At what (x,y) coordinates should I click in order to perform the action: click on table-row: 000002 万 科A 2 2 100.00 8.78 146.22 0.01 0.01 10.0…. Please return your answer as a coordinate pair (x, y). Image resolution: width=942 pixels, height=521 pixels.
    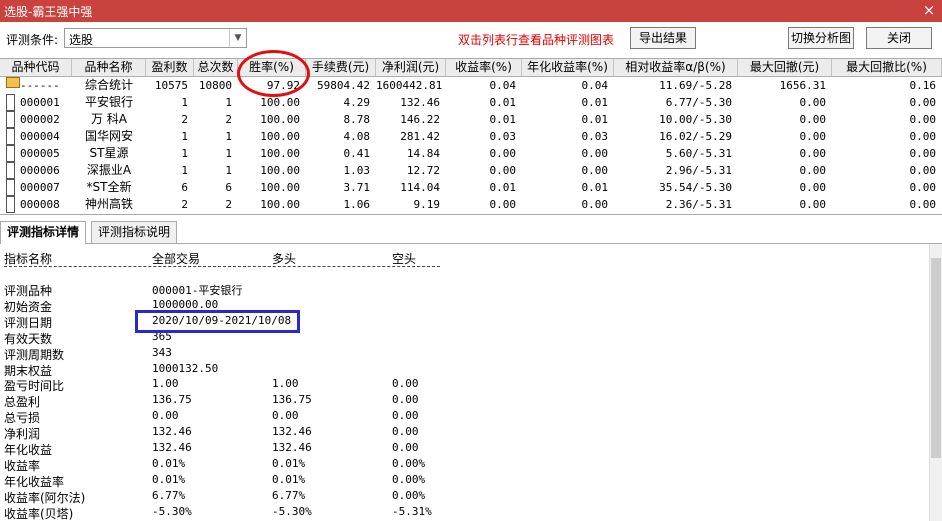
    Looking at the image, I should click on (471, 119).